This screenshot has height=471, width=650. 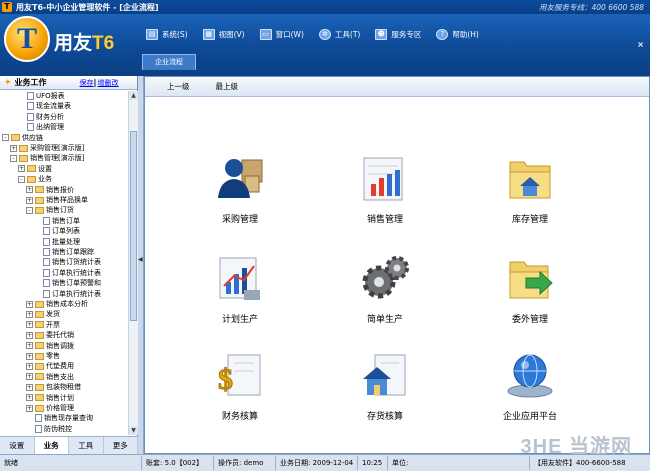 I want to click on tab-more: 更多, so click(x=121, y=445).